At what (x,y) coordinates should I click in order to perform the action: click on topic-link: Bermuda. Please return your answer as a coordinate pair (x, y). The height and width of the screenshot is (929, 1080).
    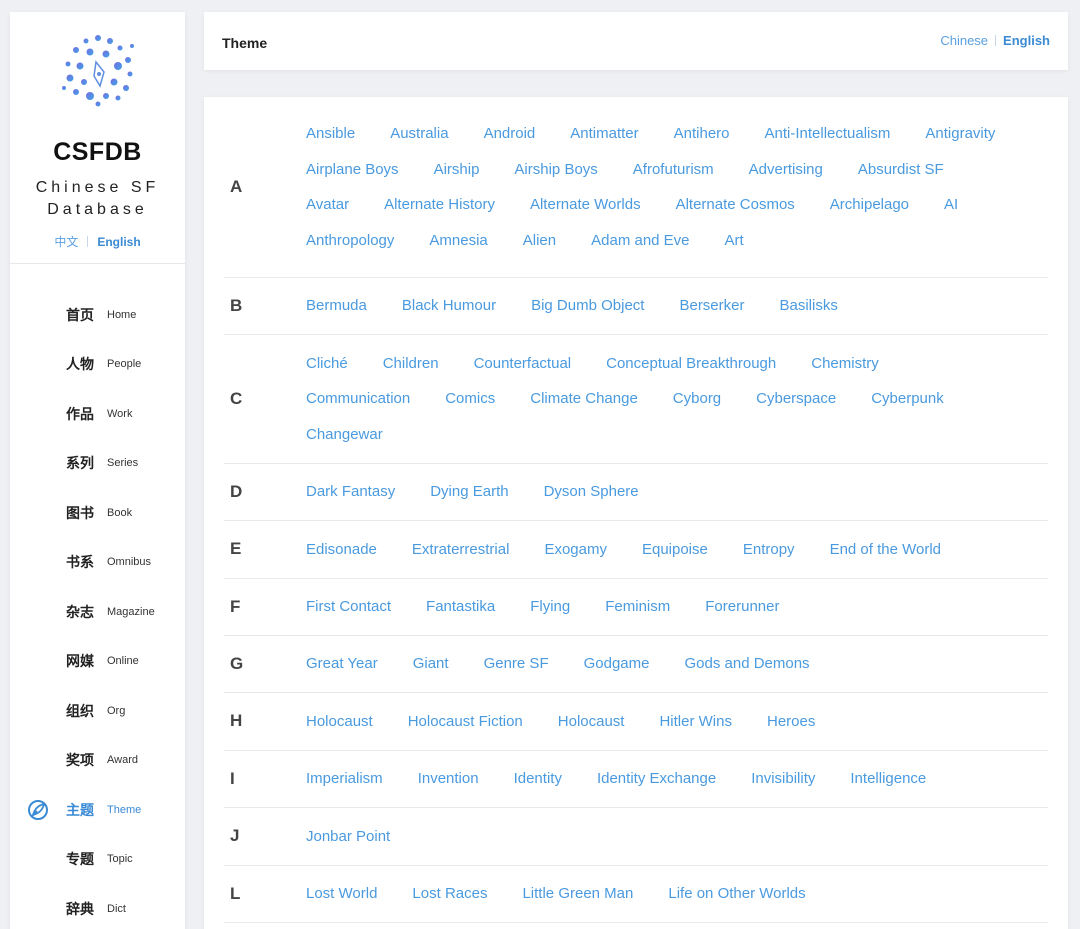
    Looking at the image, I should click on (336, 306).